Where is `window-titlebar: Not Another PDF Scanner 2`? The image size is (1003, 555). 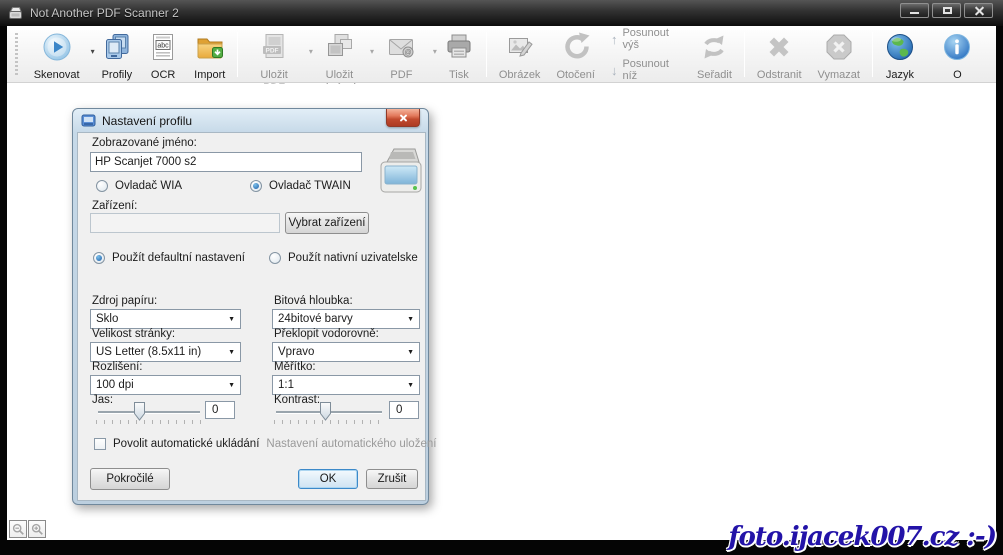 window-titlebar: Not Another PDF Scanner 2 is located at coordinates (501, 13).